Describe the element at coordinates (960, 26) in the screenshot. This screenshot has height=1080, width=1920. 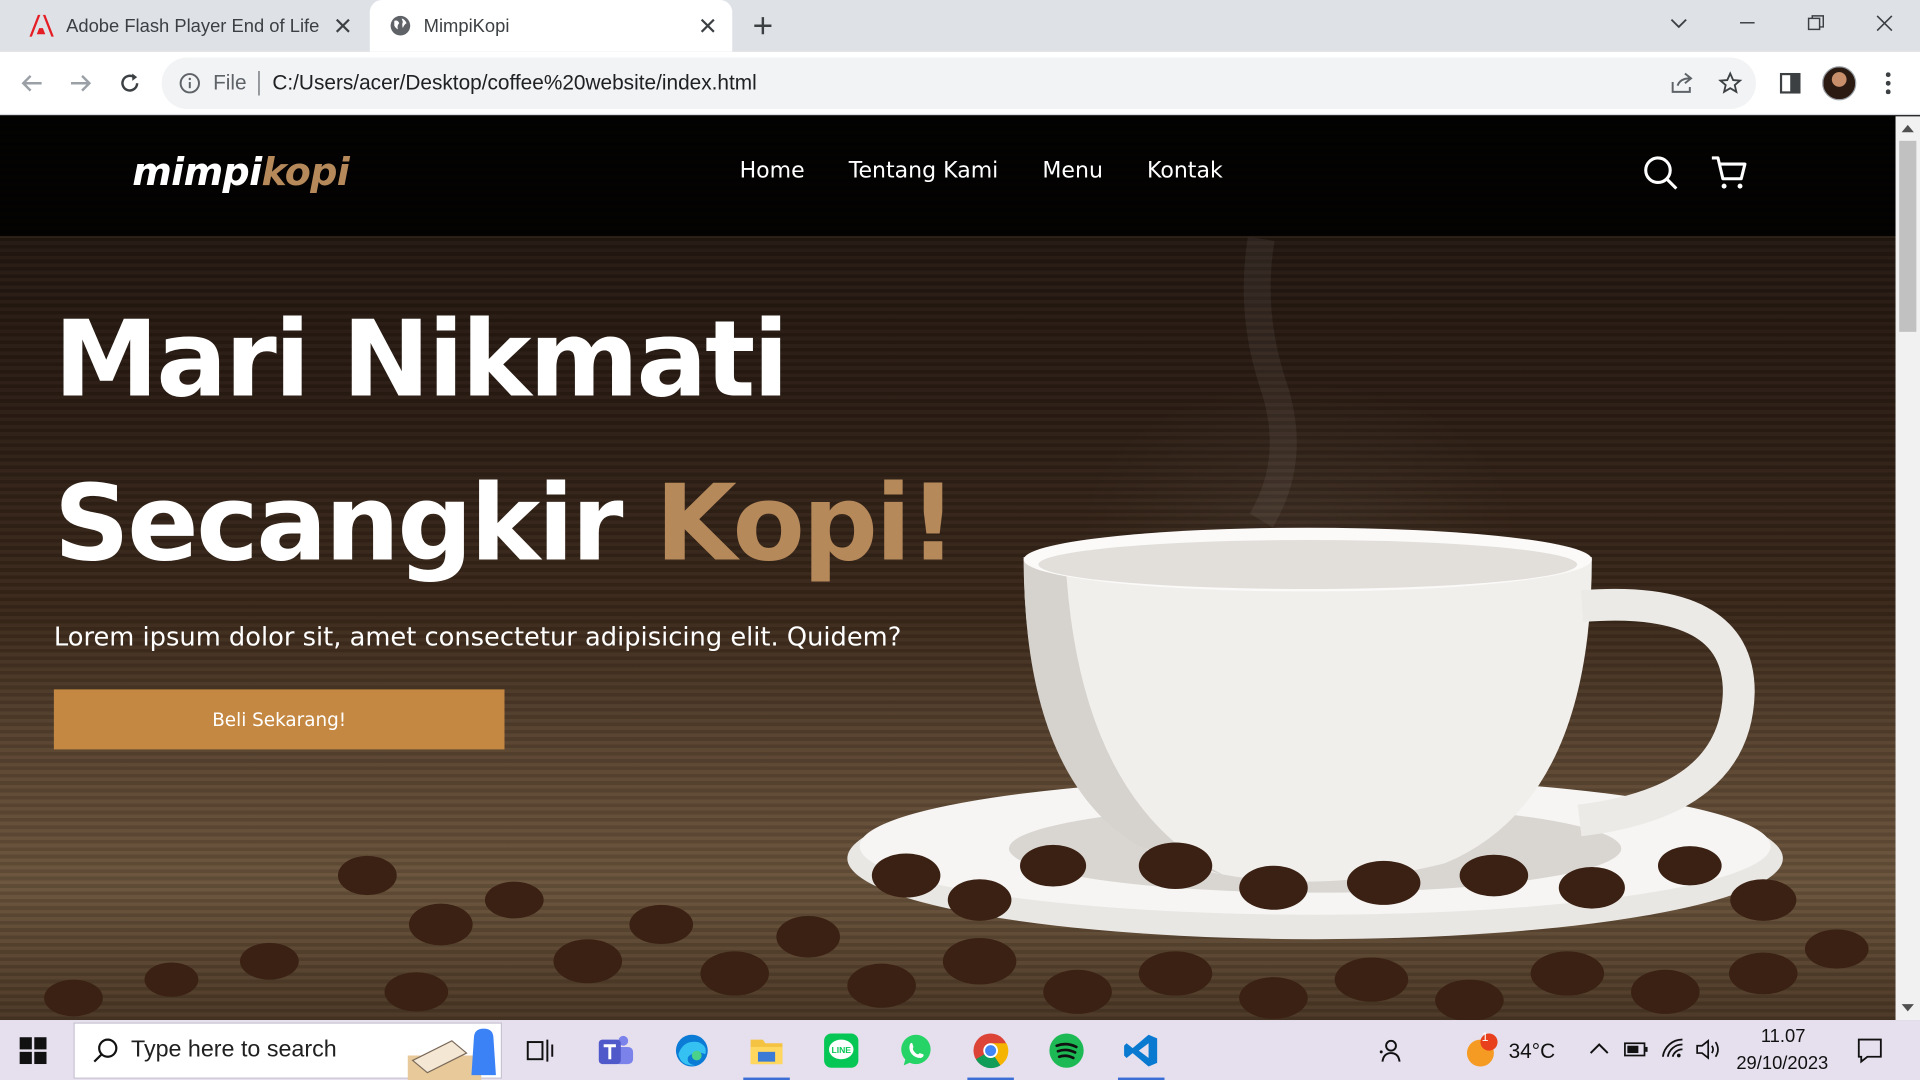
I see `tab-strip: Adobe Flash Player End of Life MimpiKopi` at that location.